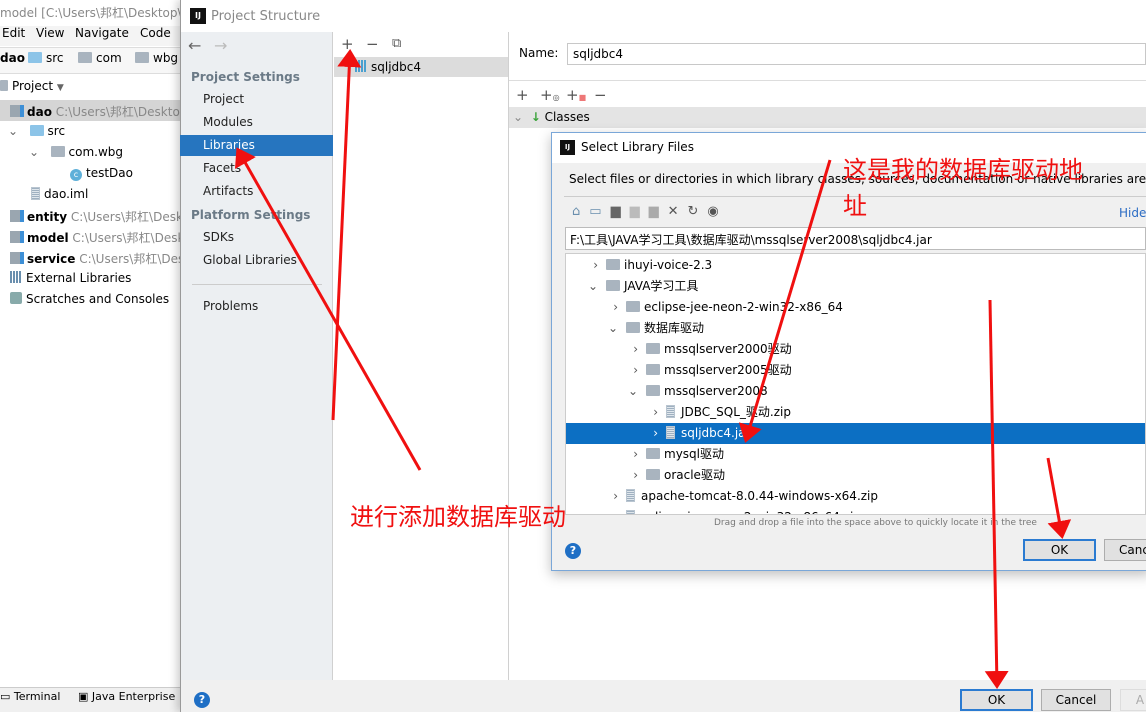  Describe the element at coordinates (346, 235) in the screenshot. I see `arrow-to-add` at that location.